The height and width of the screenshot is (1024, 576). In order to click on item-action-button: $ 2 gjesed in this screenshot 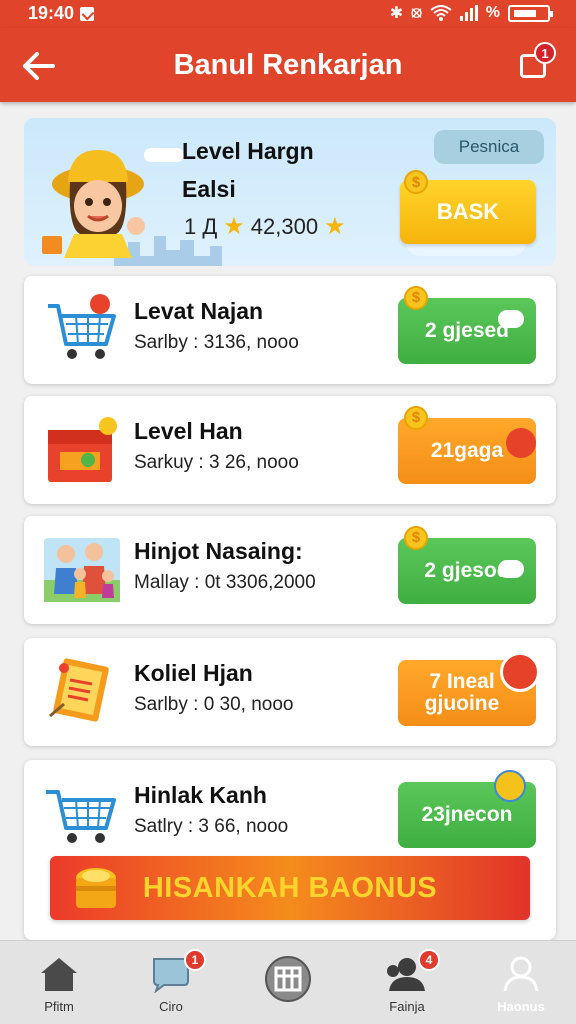, I will do `click(467, 325)`.